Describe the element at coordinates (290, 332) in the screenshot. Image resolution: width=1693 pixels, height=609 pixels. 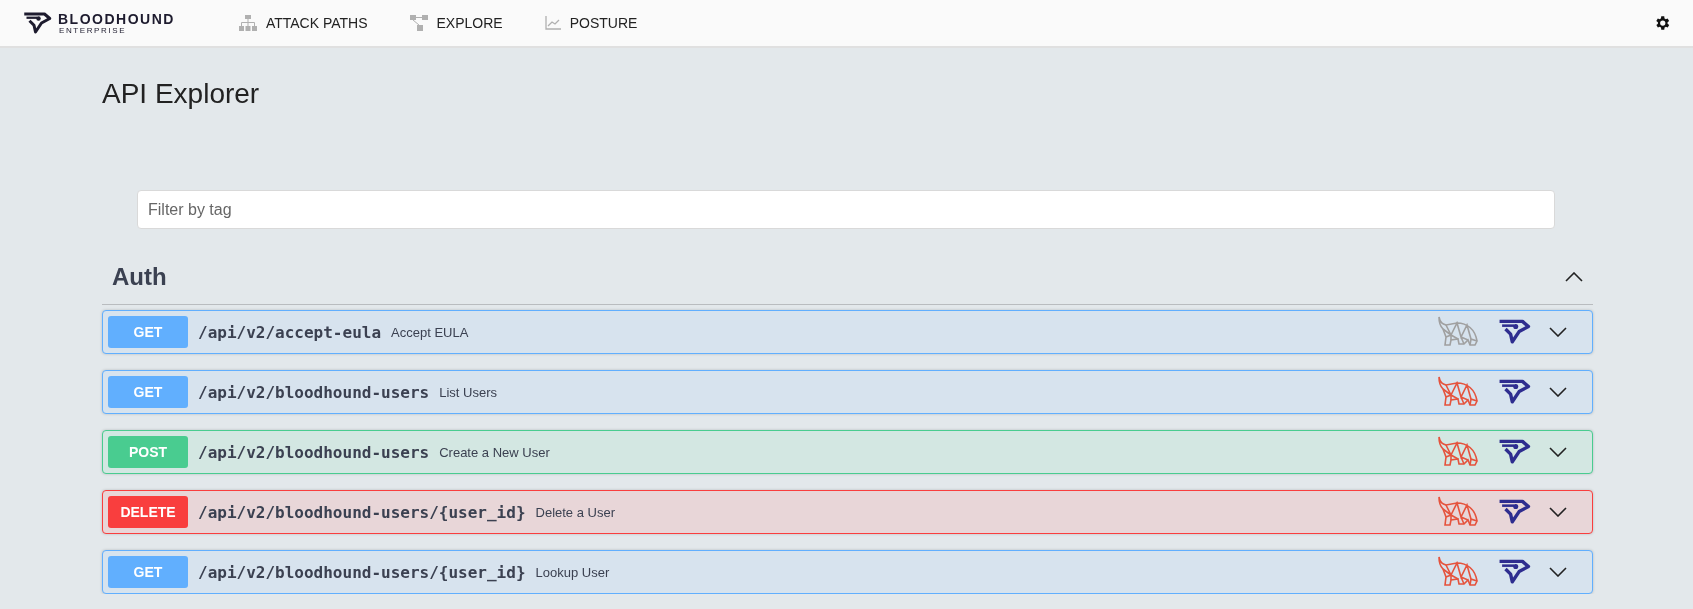
I see `endpoint-path: /api/v2/accept-eula` at that location.